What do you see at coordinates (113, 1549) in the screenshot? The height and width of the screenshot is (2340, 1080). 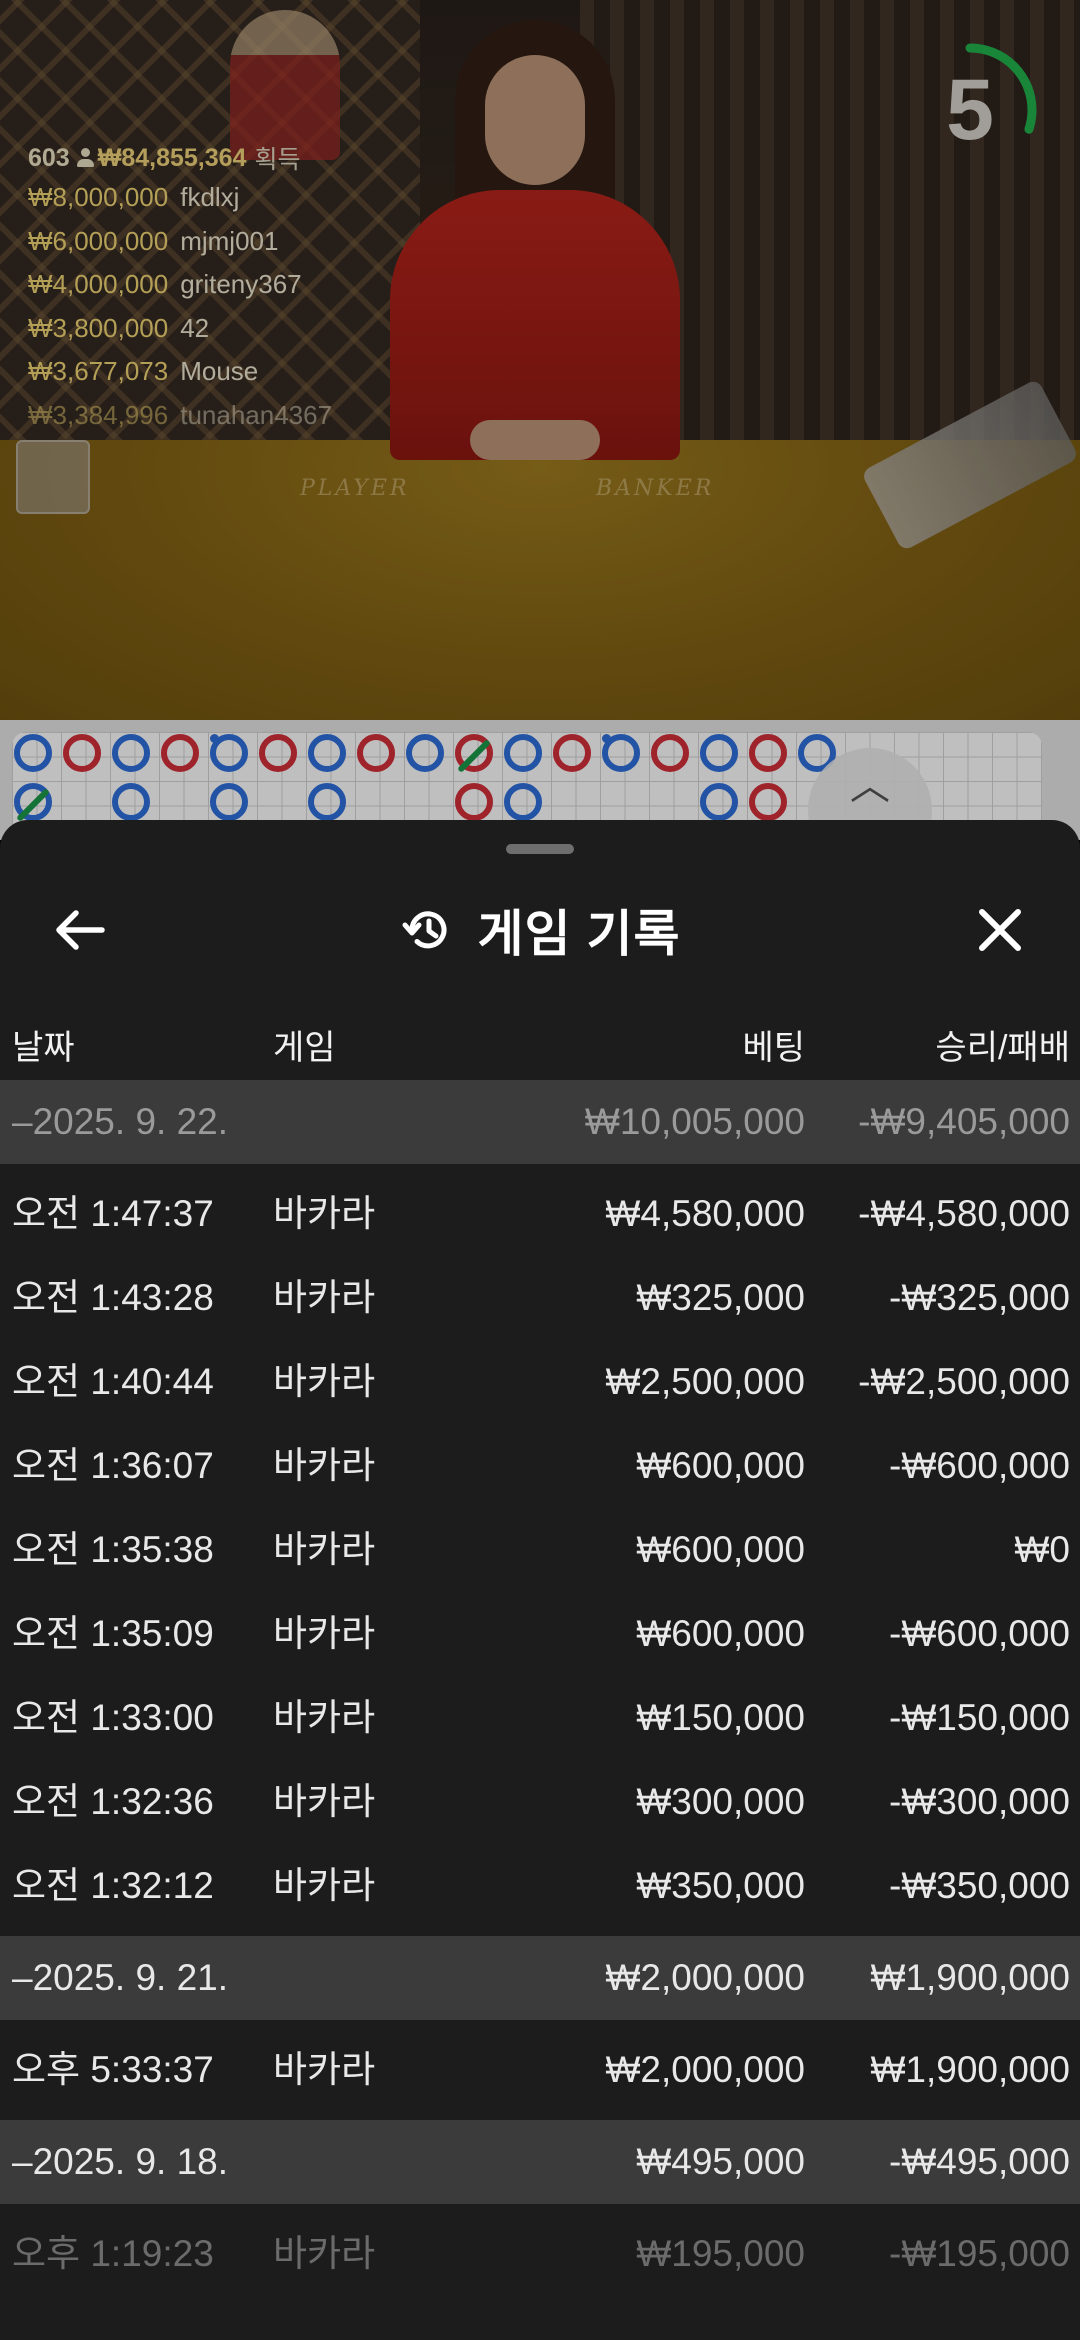 I see `row-time: 오전 1:35:38` at bounding box center [113, 1549].